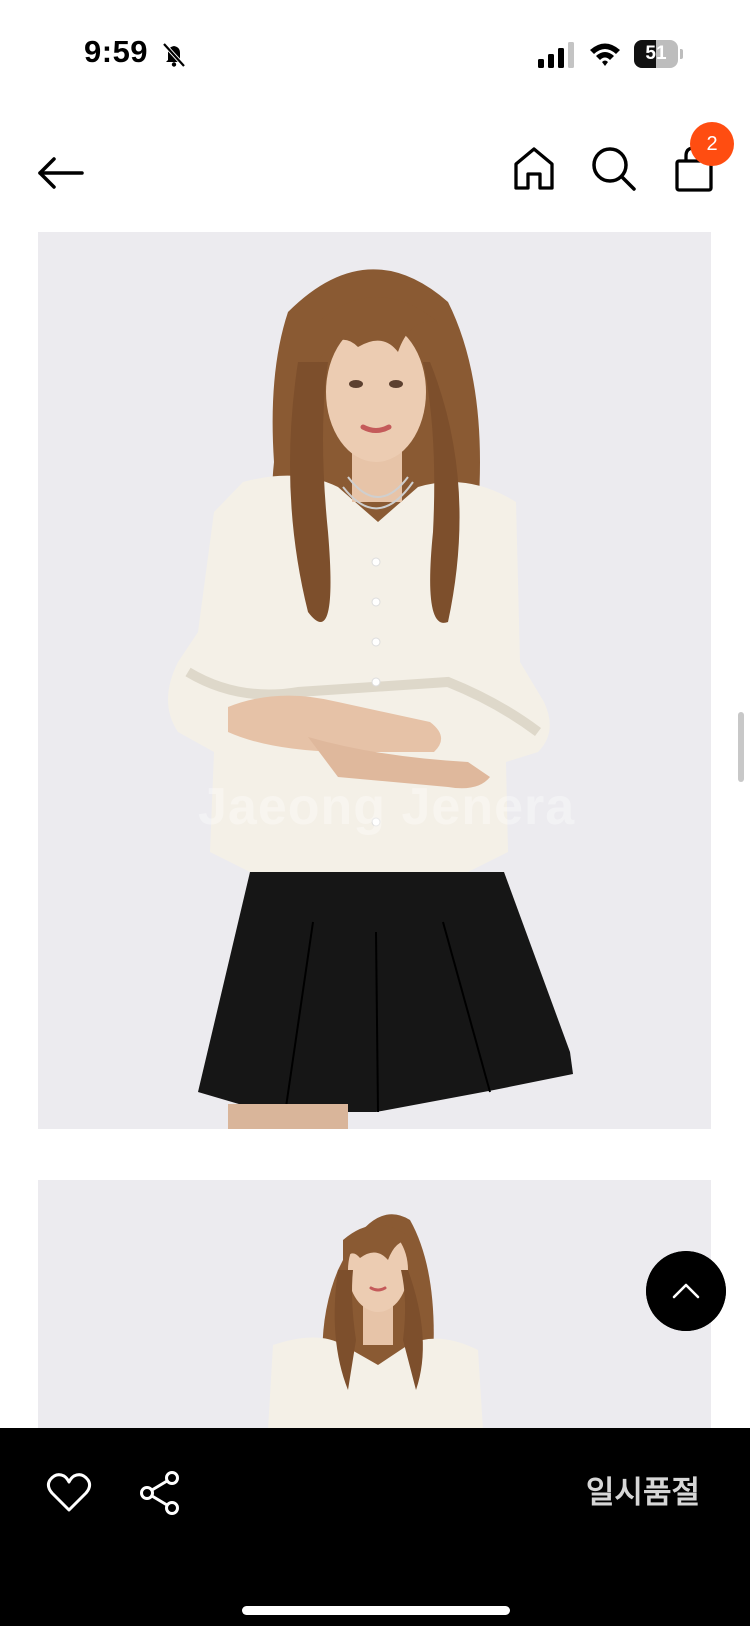  I want to click on bell-off-icon, so click(174, 55).